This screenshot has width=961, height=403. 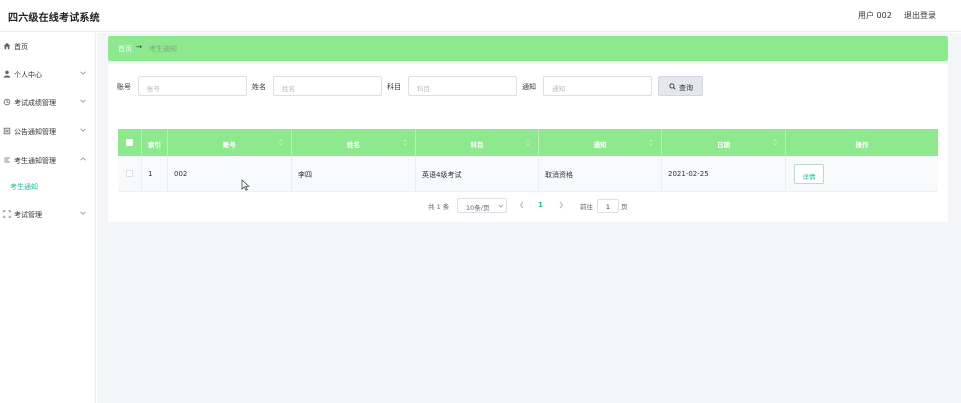 What do you see at coordinates (480, 16) in the screenshot?
I see `top-header: 四六级在线考试系统 用户 002 退出登录` at bounding box center [480, 16].